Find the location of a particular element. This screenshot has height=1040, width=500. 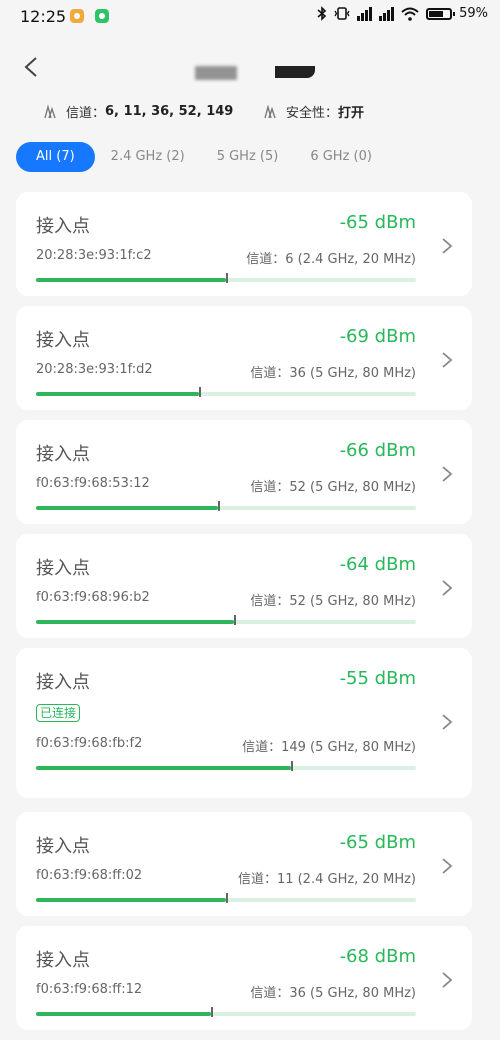

security-info: 安全性： 打开 is located at coordinates (313, 111).